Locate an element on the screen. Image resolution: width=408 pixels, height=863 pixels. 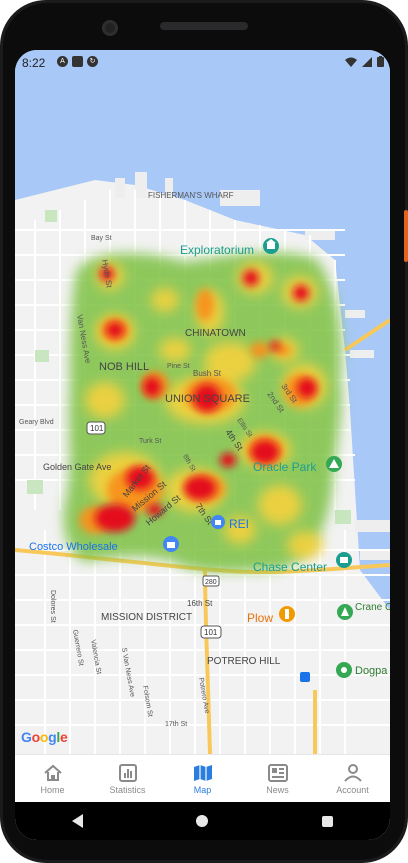
power-button is located at coordinates (406, 236).